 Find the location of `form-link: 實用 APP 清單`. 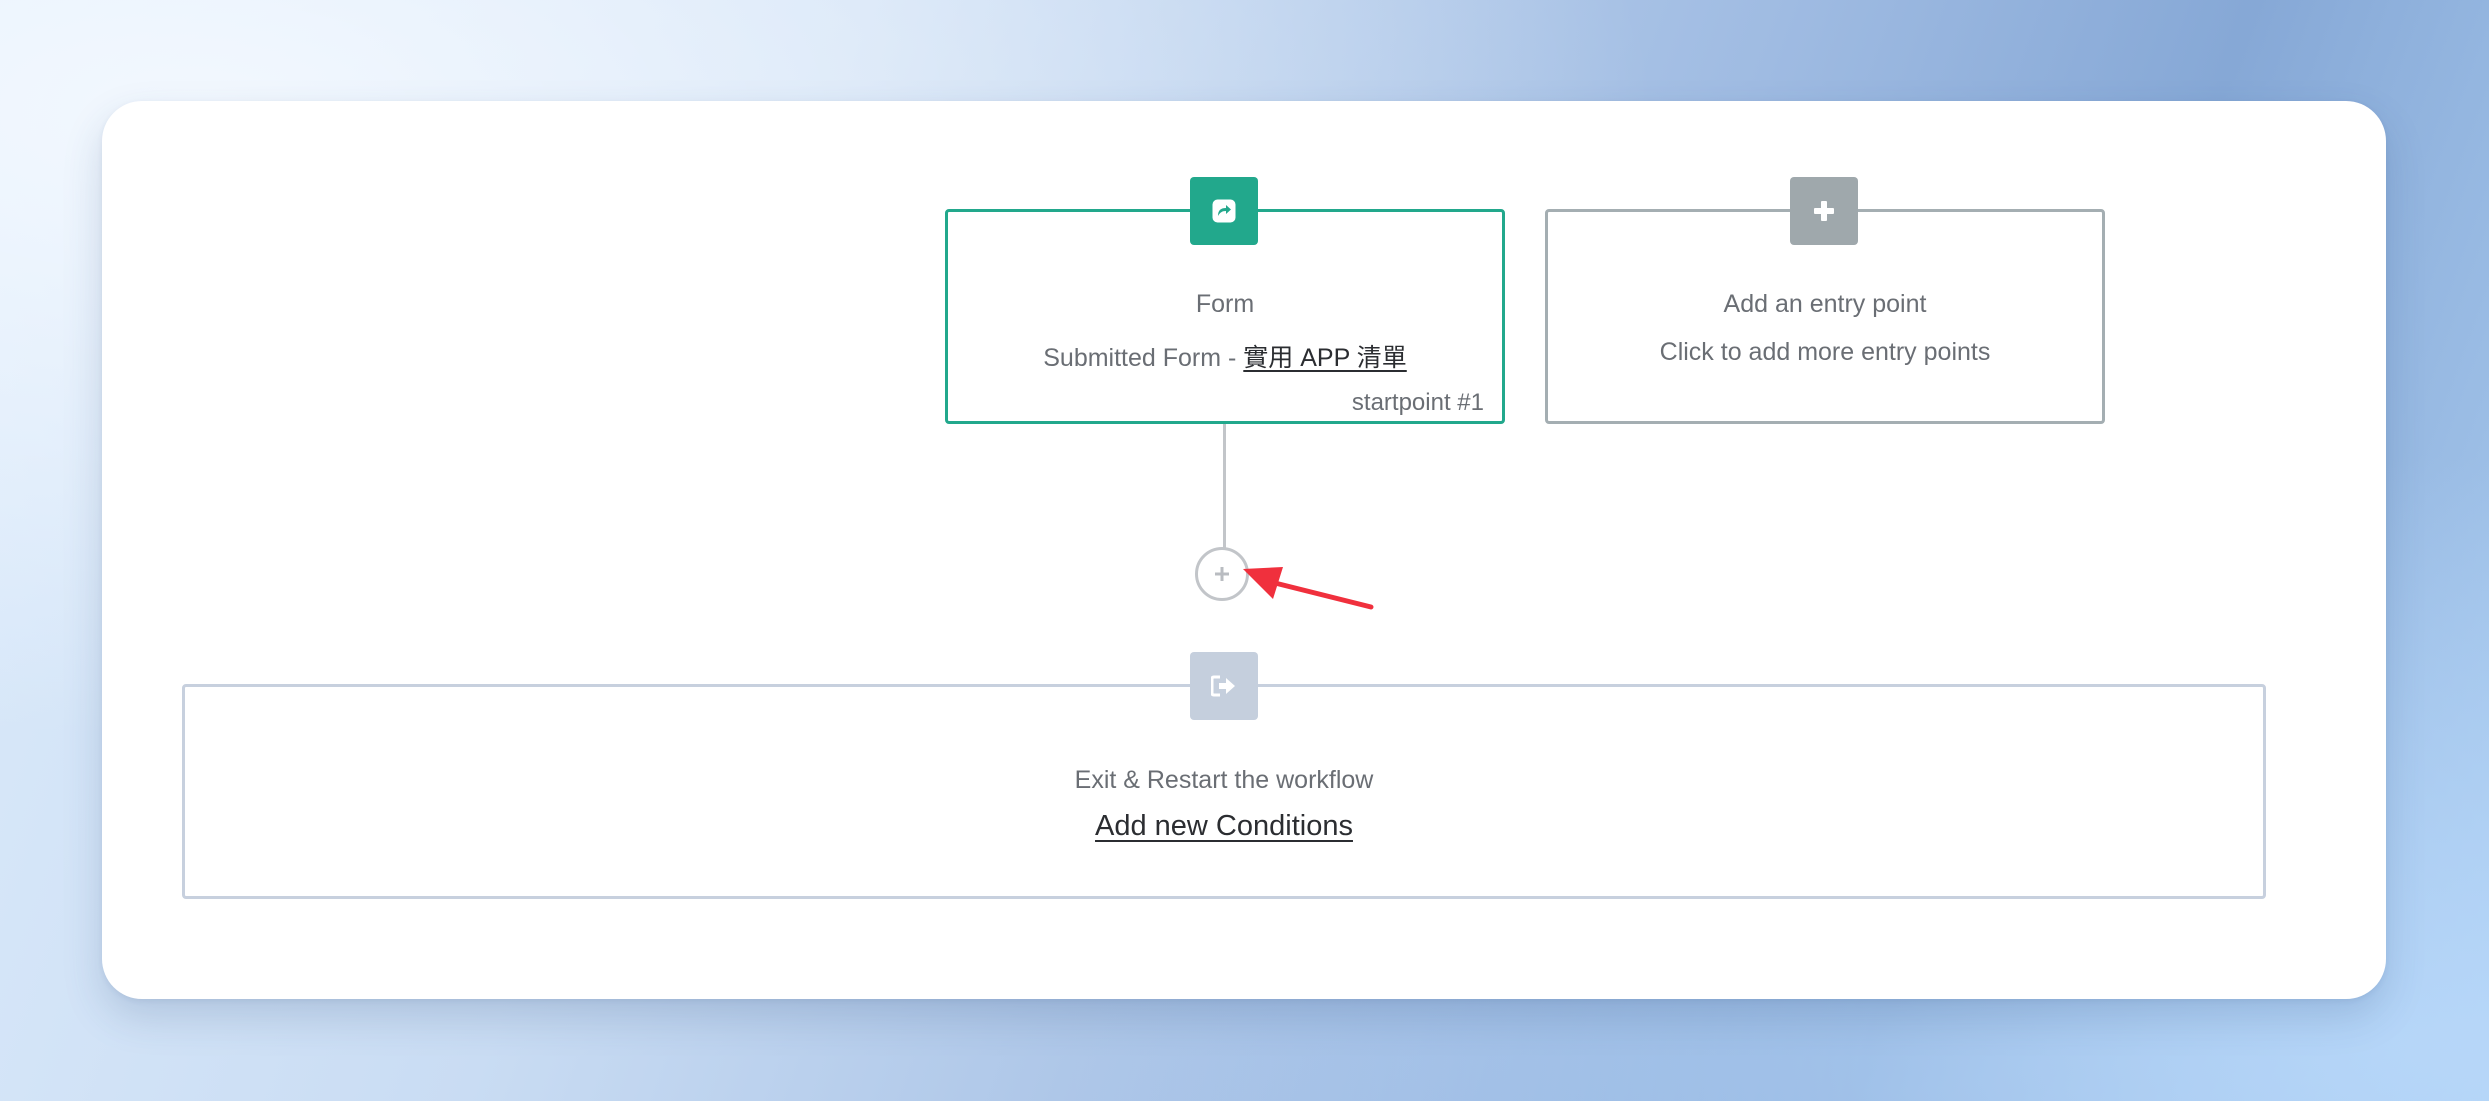

form-link: 實用 APP 清單 is located at coordinates (1324, 358).